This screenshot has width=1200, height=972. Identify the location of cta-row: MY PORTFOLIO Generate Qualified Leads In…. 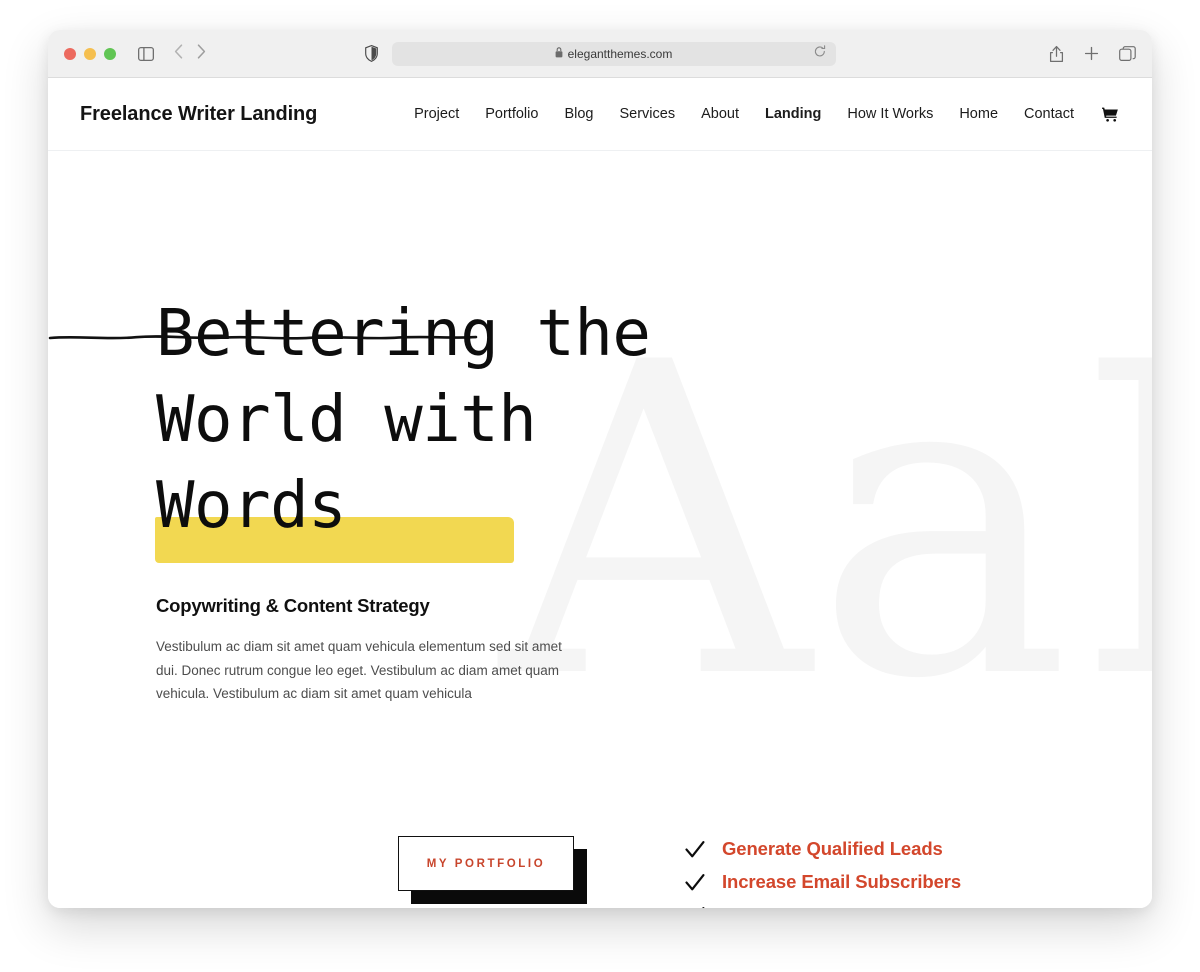
(679, 872).